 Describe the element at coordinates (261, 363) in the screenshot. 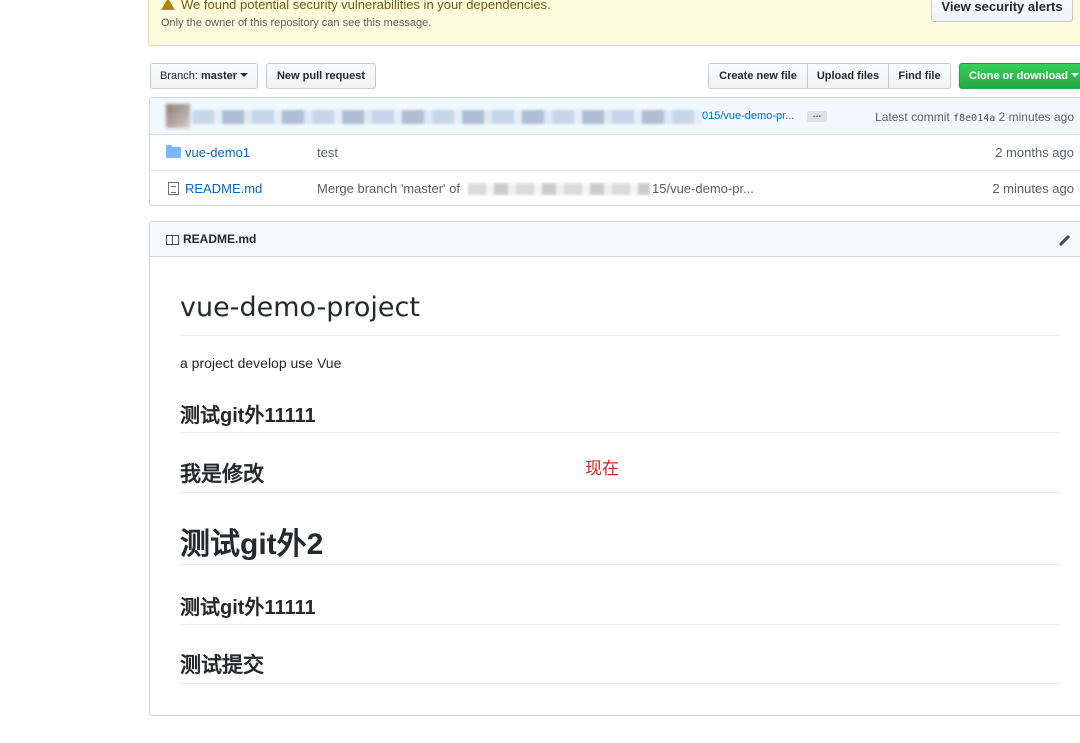

I see `readme-paragraph: a project develop use Vue` at that location.